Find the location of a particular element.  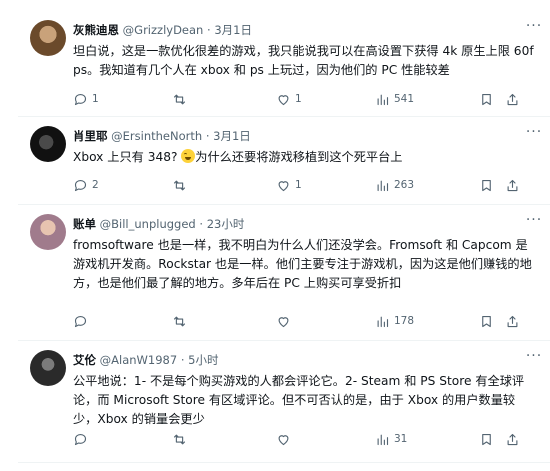

action-bar: 2 1 263 is located at coordinates (304, 185).